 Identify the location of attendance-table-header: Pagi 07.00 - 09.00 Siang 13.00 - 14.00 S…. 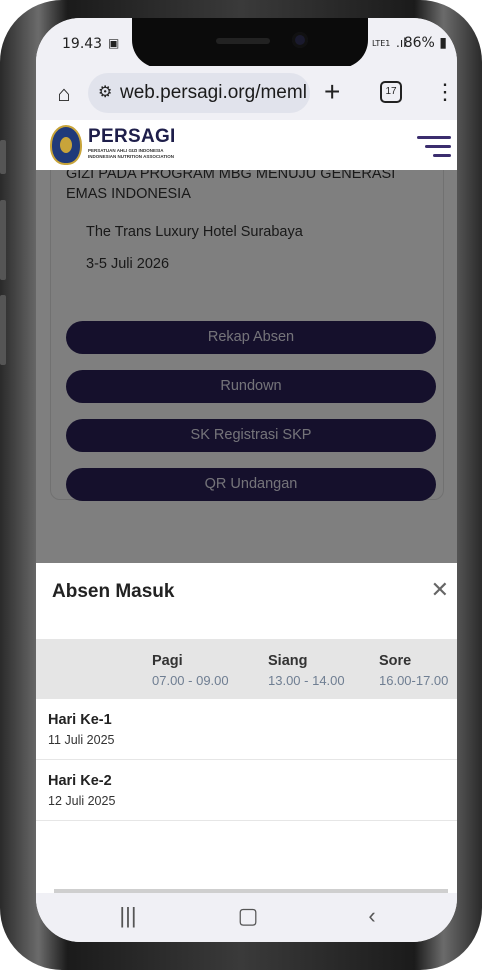
(246, 669).